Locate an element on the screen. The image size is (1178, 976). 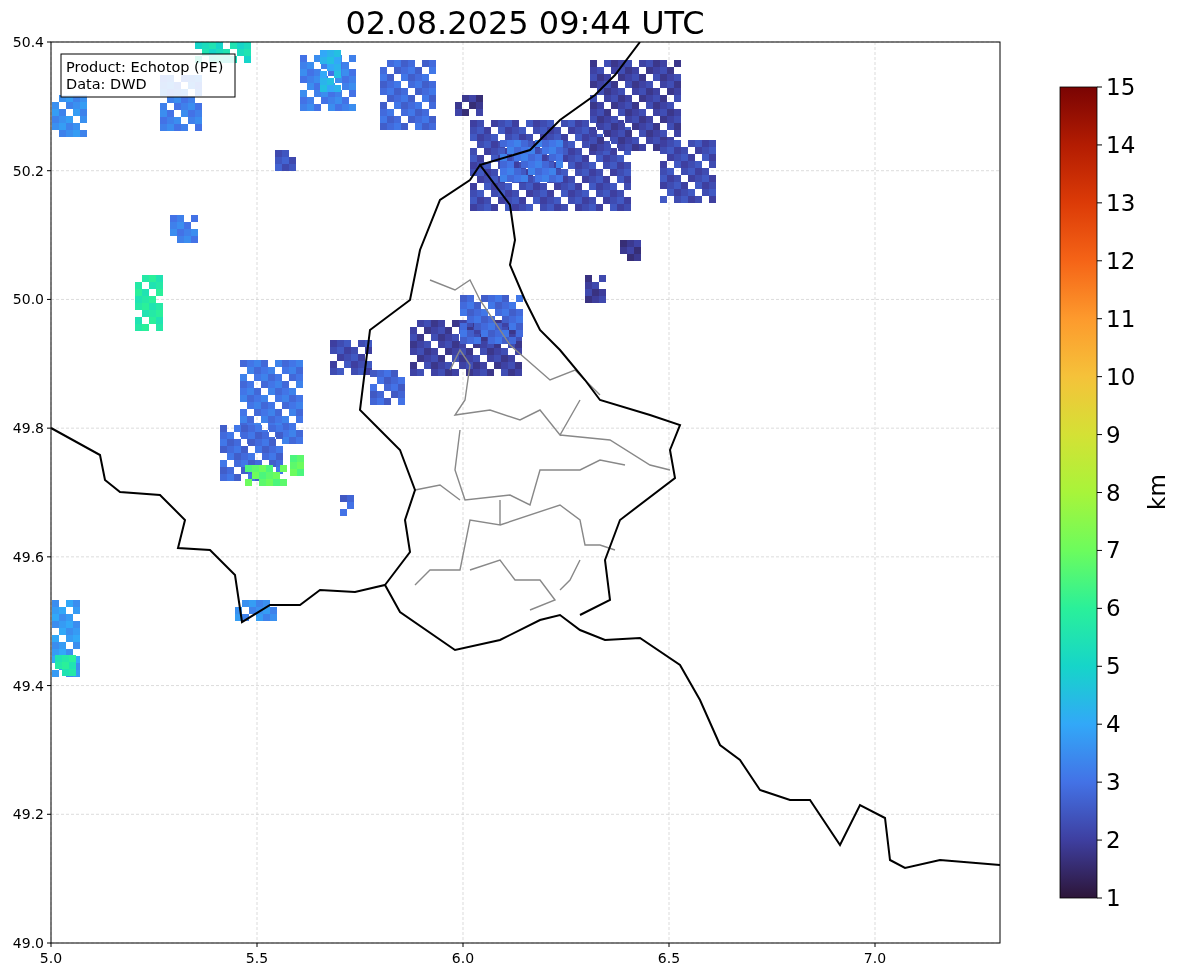
colorbar-label: km is located at coordinates (1157, 492).